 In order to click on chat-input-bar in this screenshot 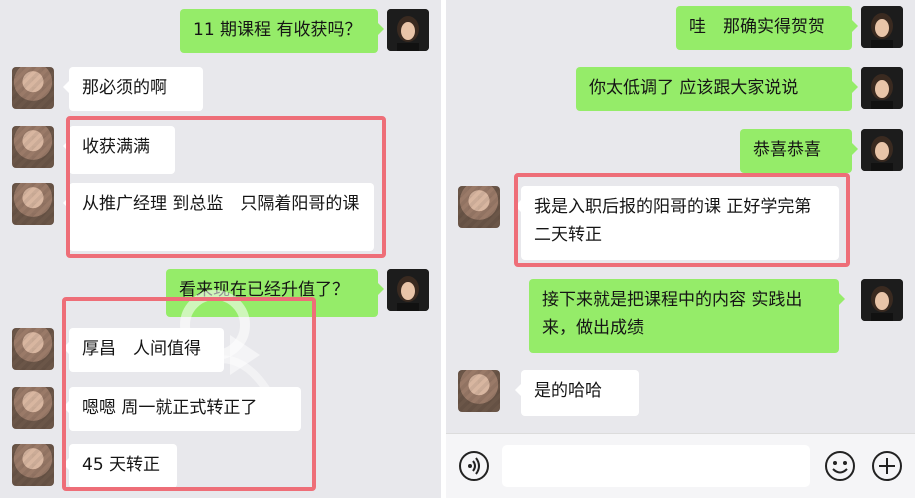, I will do `click(680, 465)`.